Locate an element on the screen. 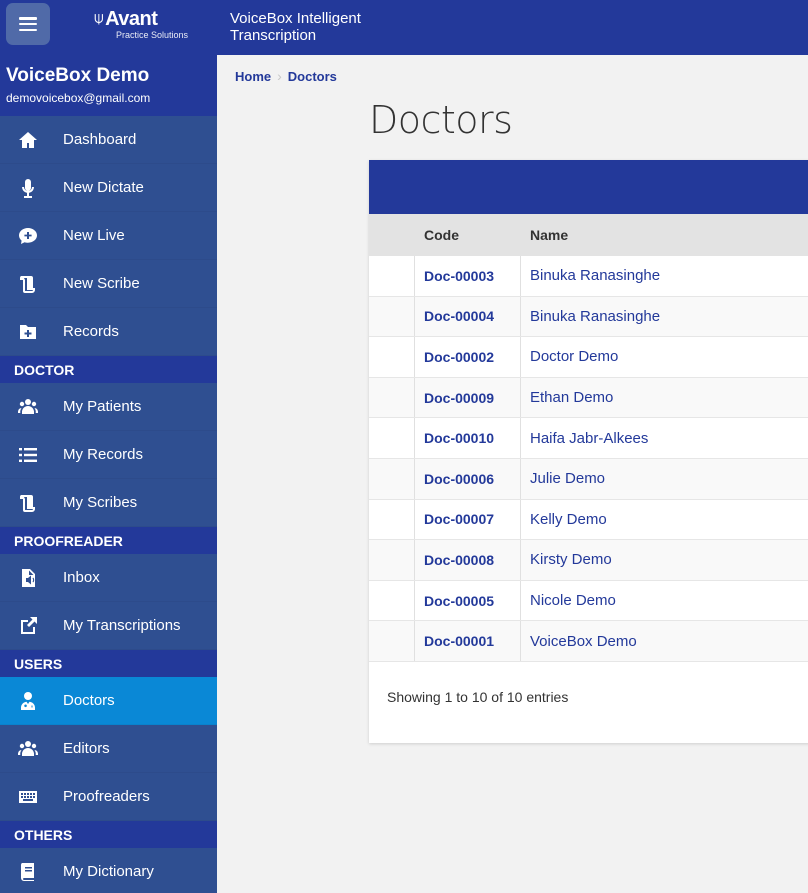 This screenshot has width=808, height=893. sidebar-item-label: My Scribes is located at coordinates (100, 502).